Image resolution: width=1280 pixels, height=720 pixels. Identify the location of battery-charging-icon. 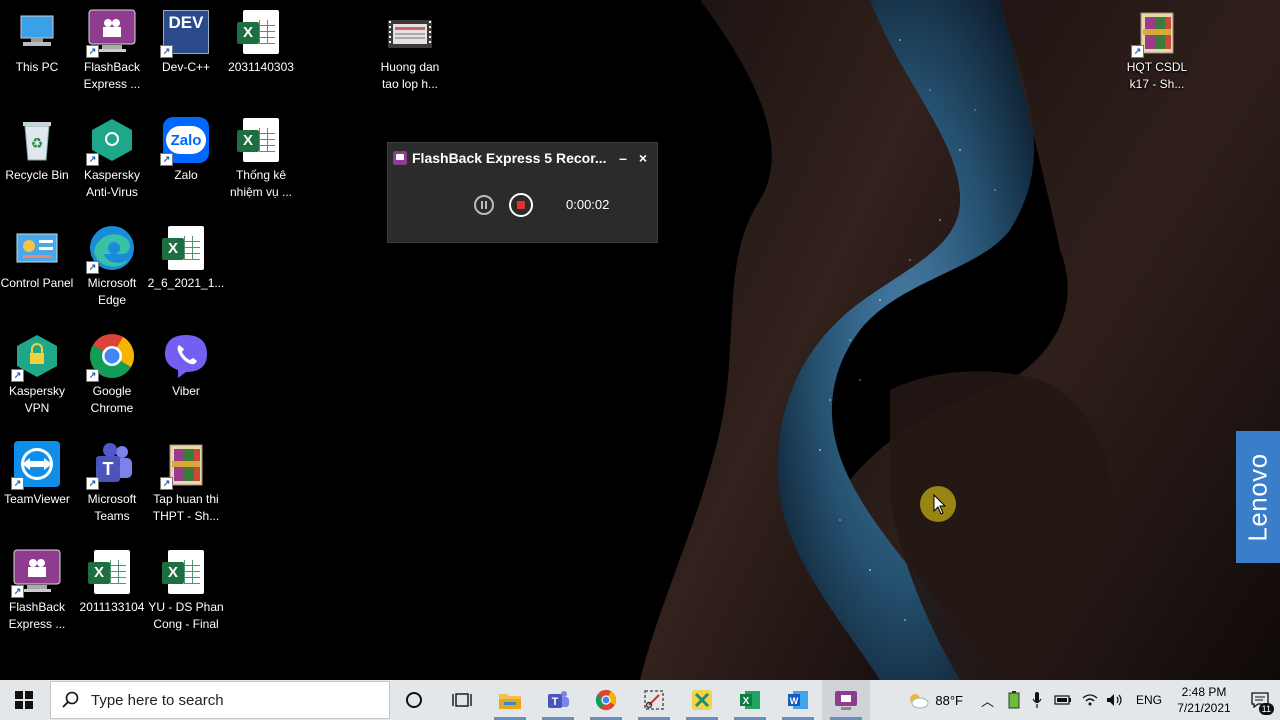
(1014, 700).